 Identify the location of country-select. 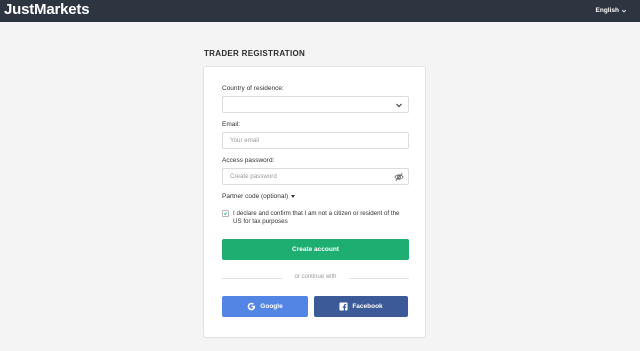
(315, 104).